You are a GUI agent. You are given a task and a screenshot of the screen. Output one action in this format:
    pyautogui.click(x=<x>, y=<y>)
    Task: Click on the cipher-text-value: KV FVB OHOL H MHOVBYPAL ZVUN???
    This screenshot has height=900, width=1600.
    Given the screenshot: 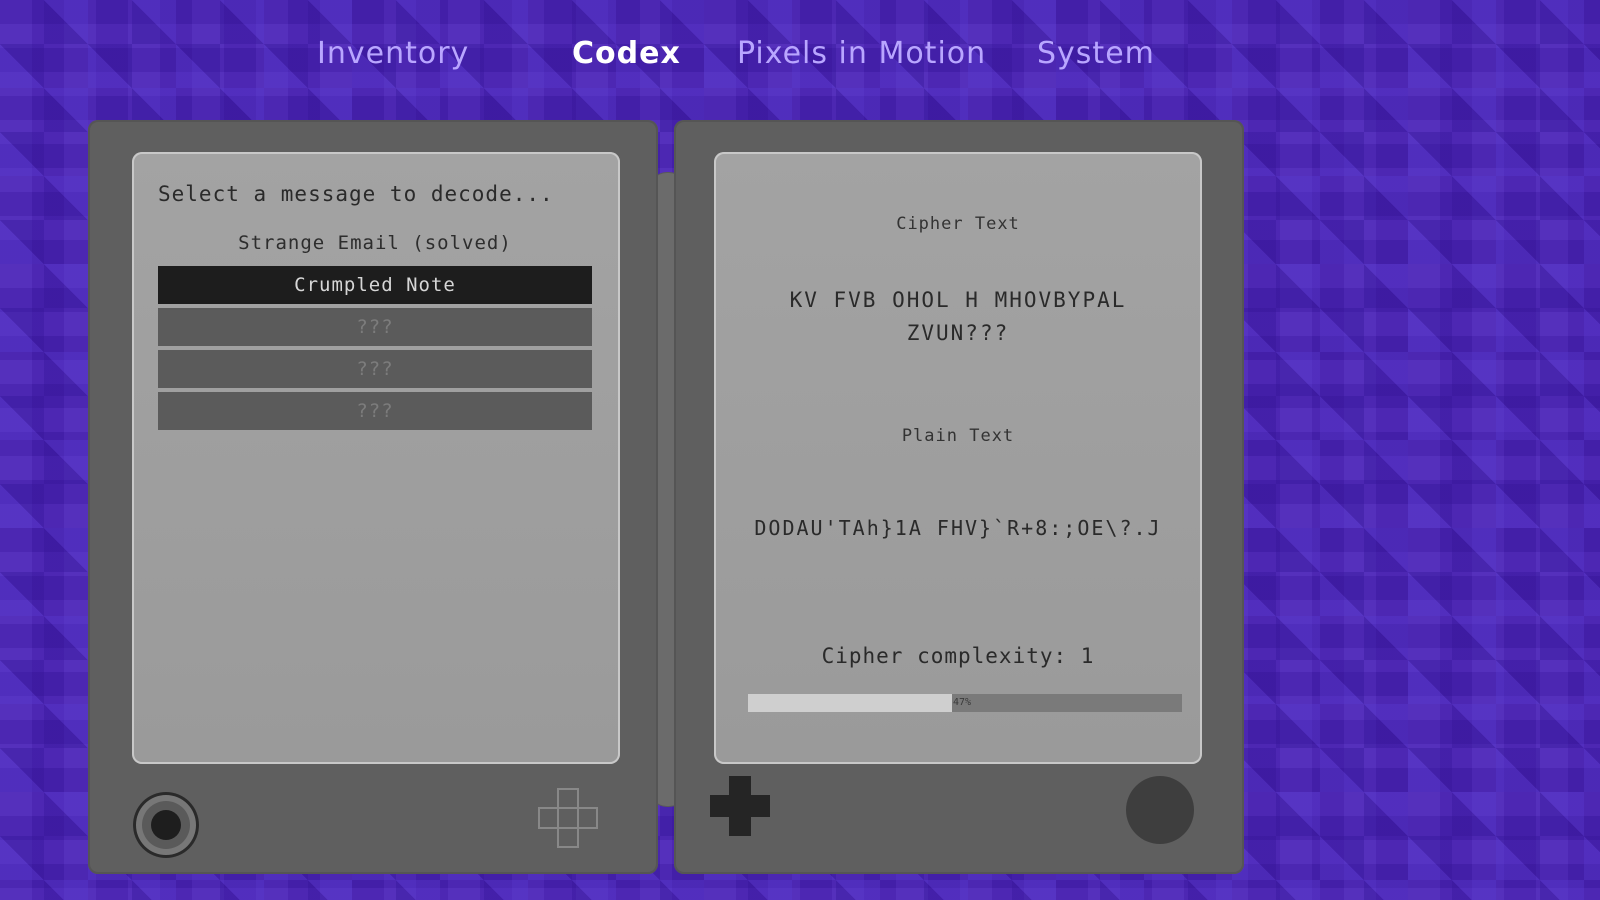 What is the action you would take?
    pyautogui.click(x=958, y=316)
    